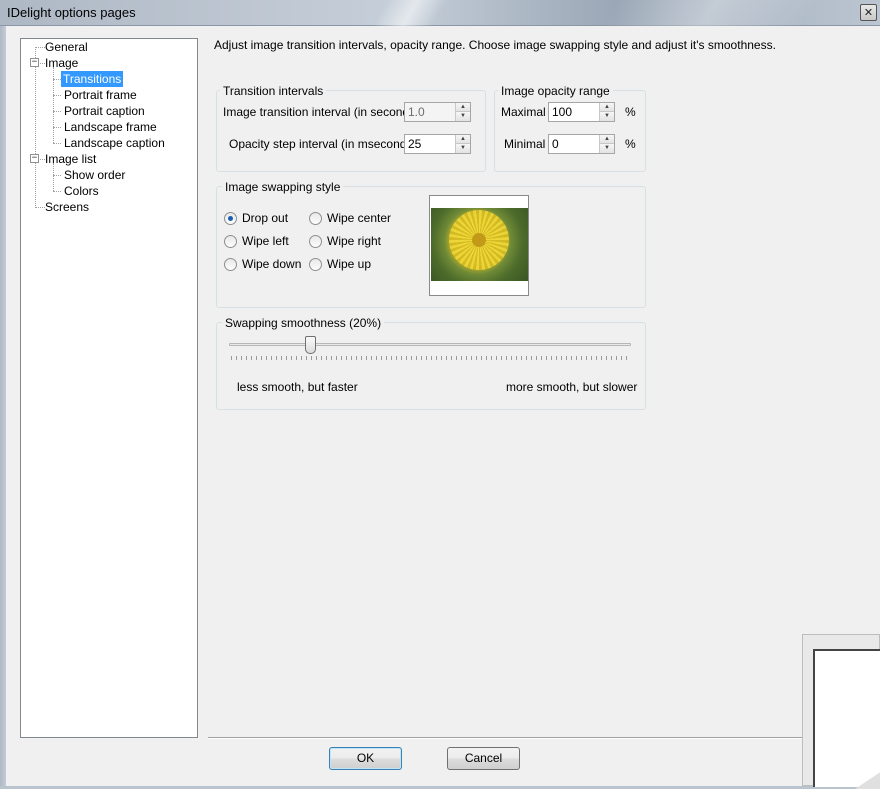 The height and width of the screenshot is (789, 880). Describe the element at coordinates (483, 758) in the screenshot. I see `cancel-button: Cancel` at that location.